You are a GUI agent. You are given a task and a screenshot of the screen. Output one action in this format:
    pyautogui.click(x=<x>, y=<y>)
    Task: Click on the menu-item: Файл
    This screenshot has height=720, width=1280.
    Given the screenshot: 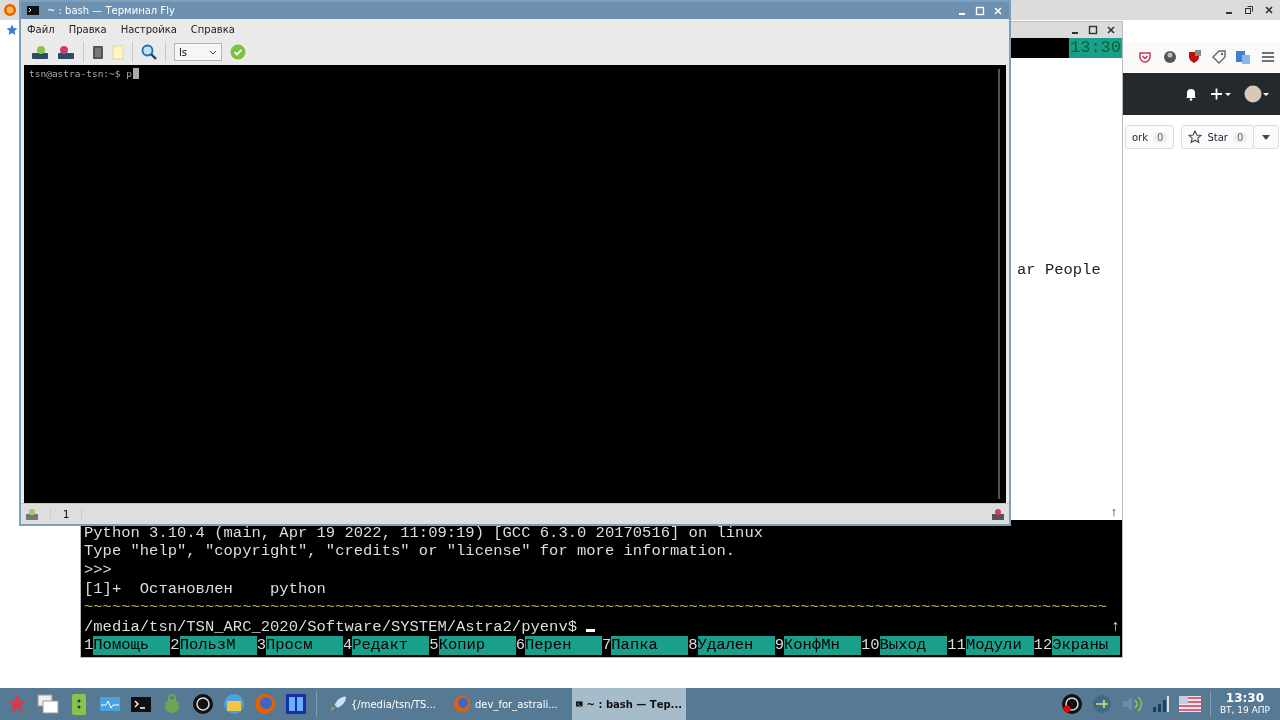 What is the action you would take?
    pyautogui.click(x=41, y=29)
    